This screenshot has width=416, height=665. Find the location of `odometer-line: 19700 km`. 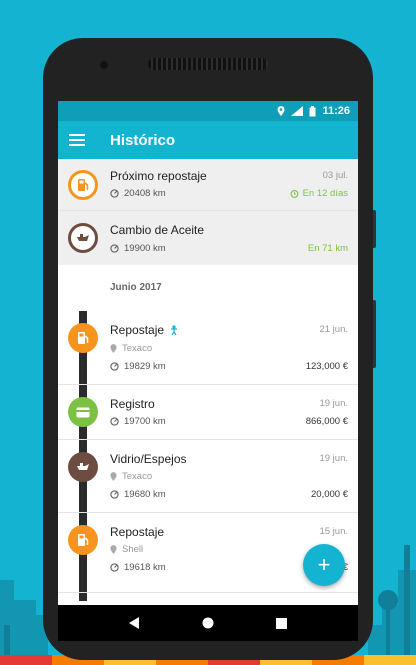

odometer-line: 19700 km is located at coordinates (138, 421).